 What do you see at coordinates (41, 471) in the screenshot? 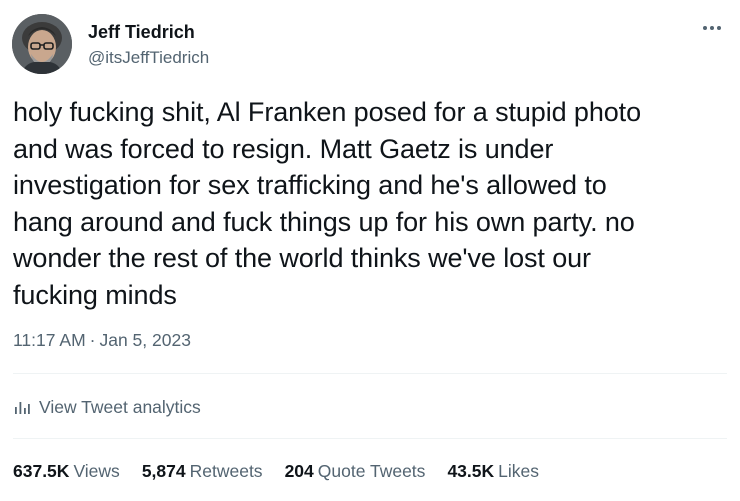
I see `views-count: 637.5K` at bounding box center [41, 471].